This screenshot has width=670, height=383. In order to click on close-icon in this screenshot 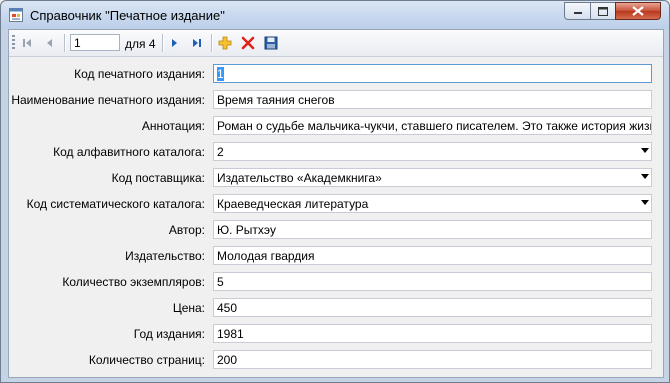, I will do `click(638, 11)`.